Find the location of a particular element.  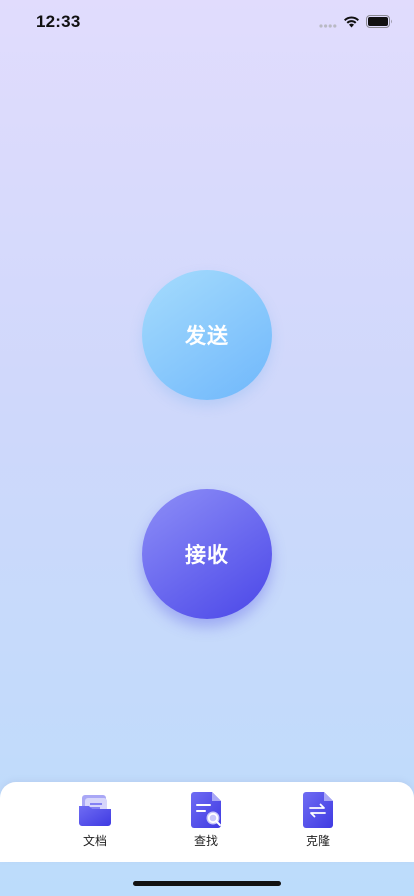

send-button: 发送 is located at coordinates (207, 335).